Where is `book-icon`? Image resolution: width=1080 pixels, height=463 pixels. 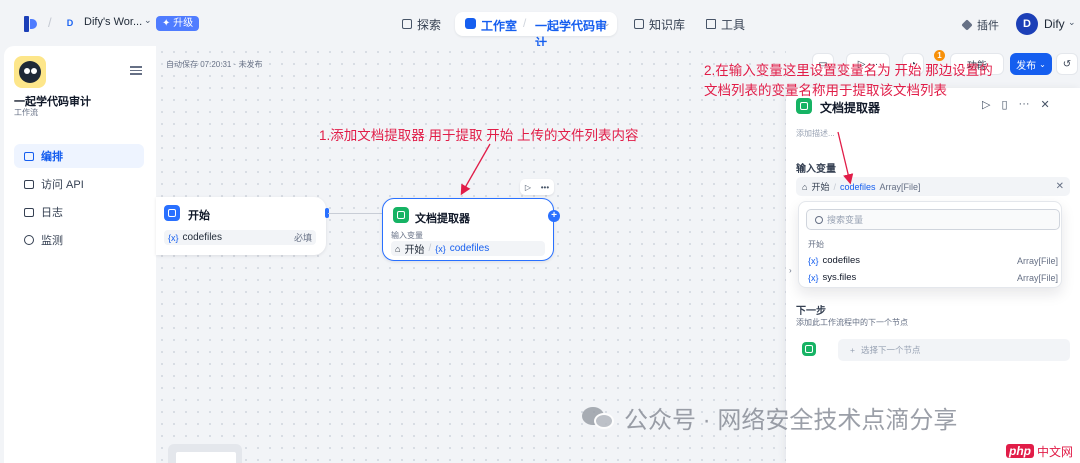 book-icon is located at coordinates (639, 24).